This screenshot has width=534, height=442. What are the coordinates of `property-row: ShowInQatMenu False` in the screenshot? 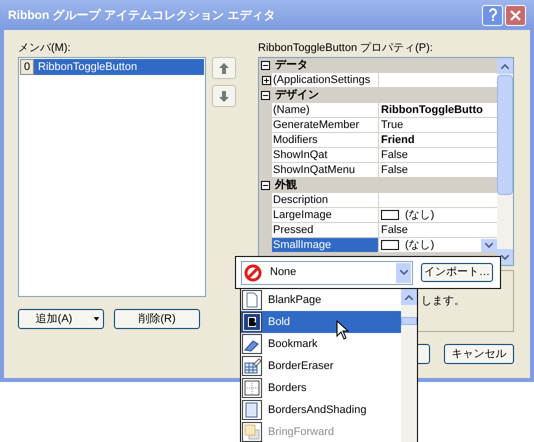 It's located at (378, 170).